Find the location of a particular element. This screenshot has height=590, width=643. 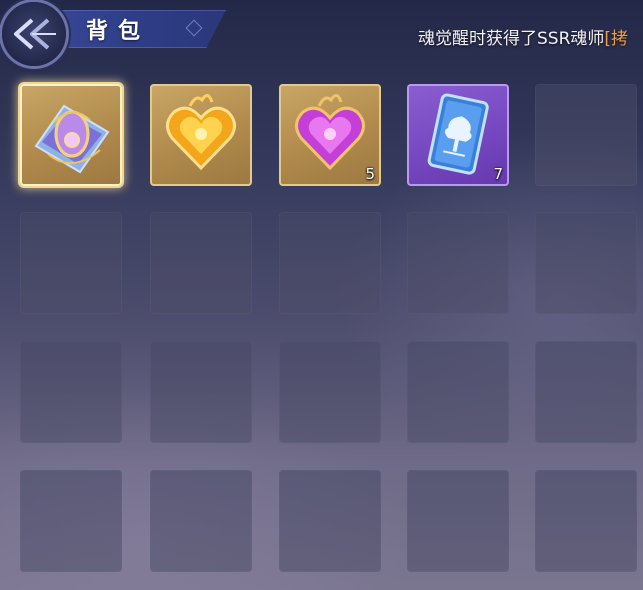

inventory-slot-gold-heart is located at coordinates (201, 135).